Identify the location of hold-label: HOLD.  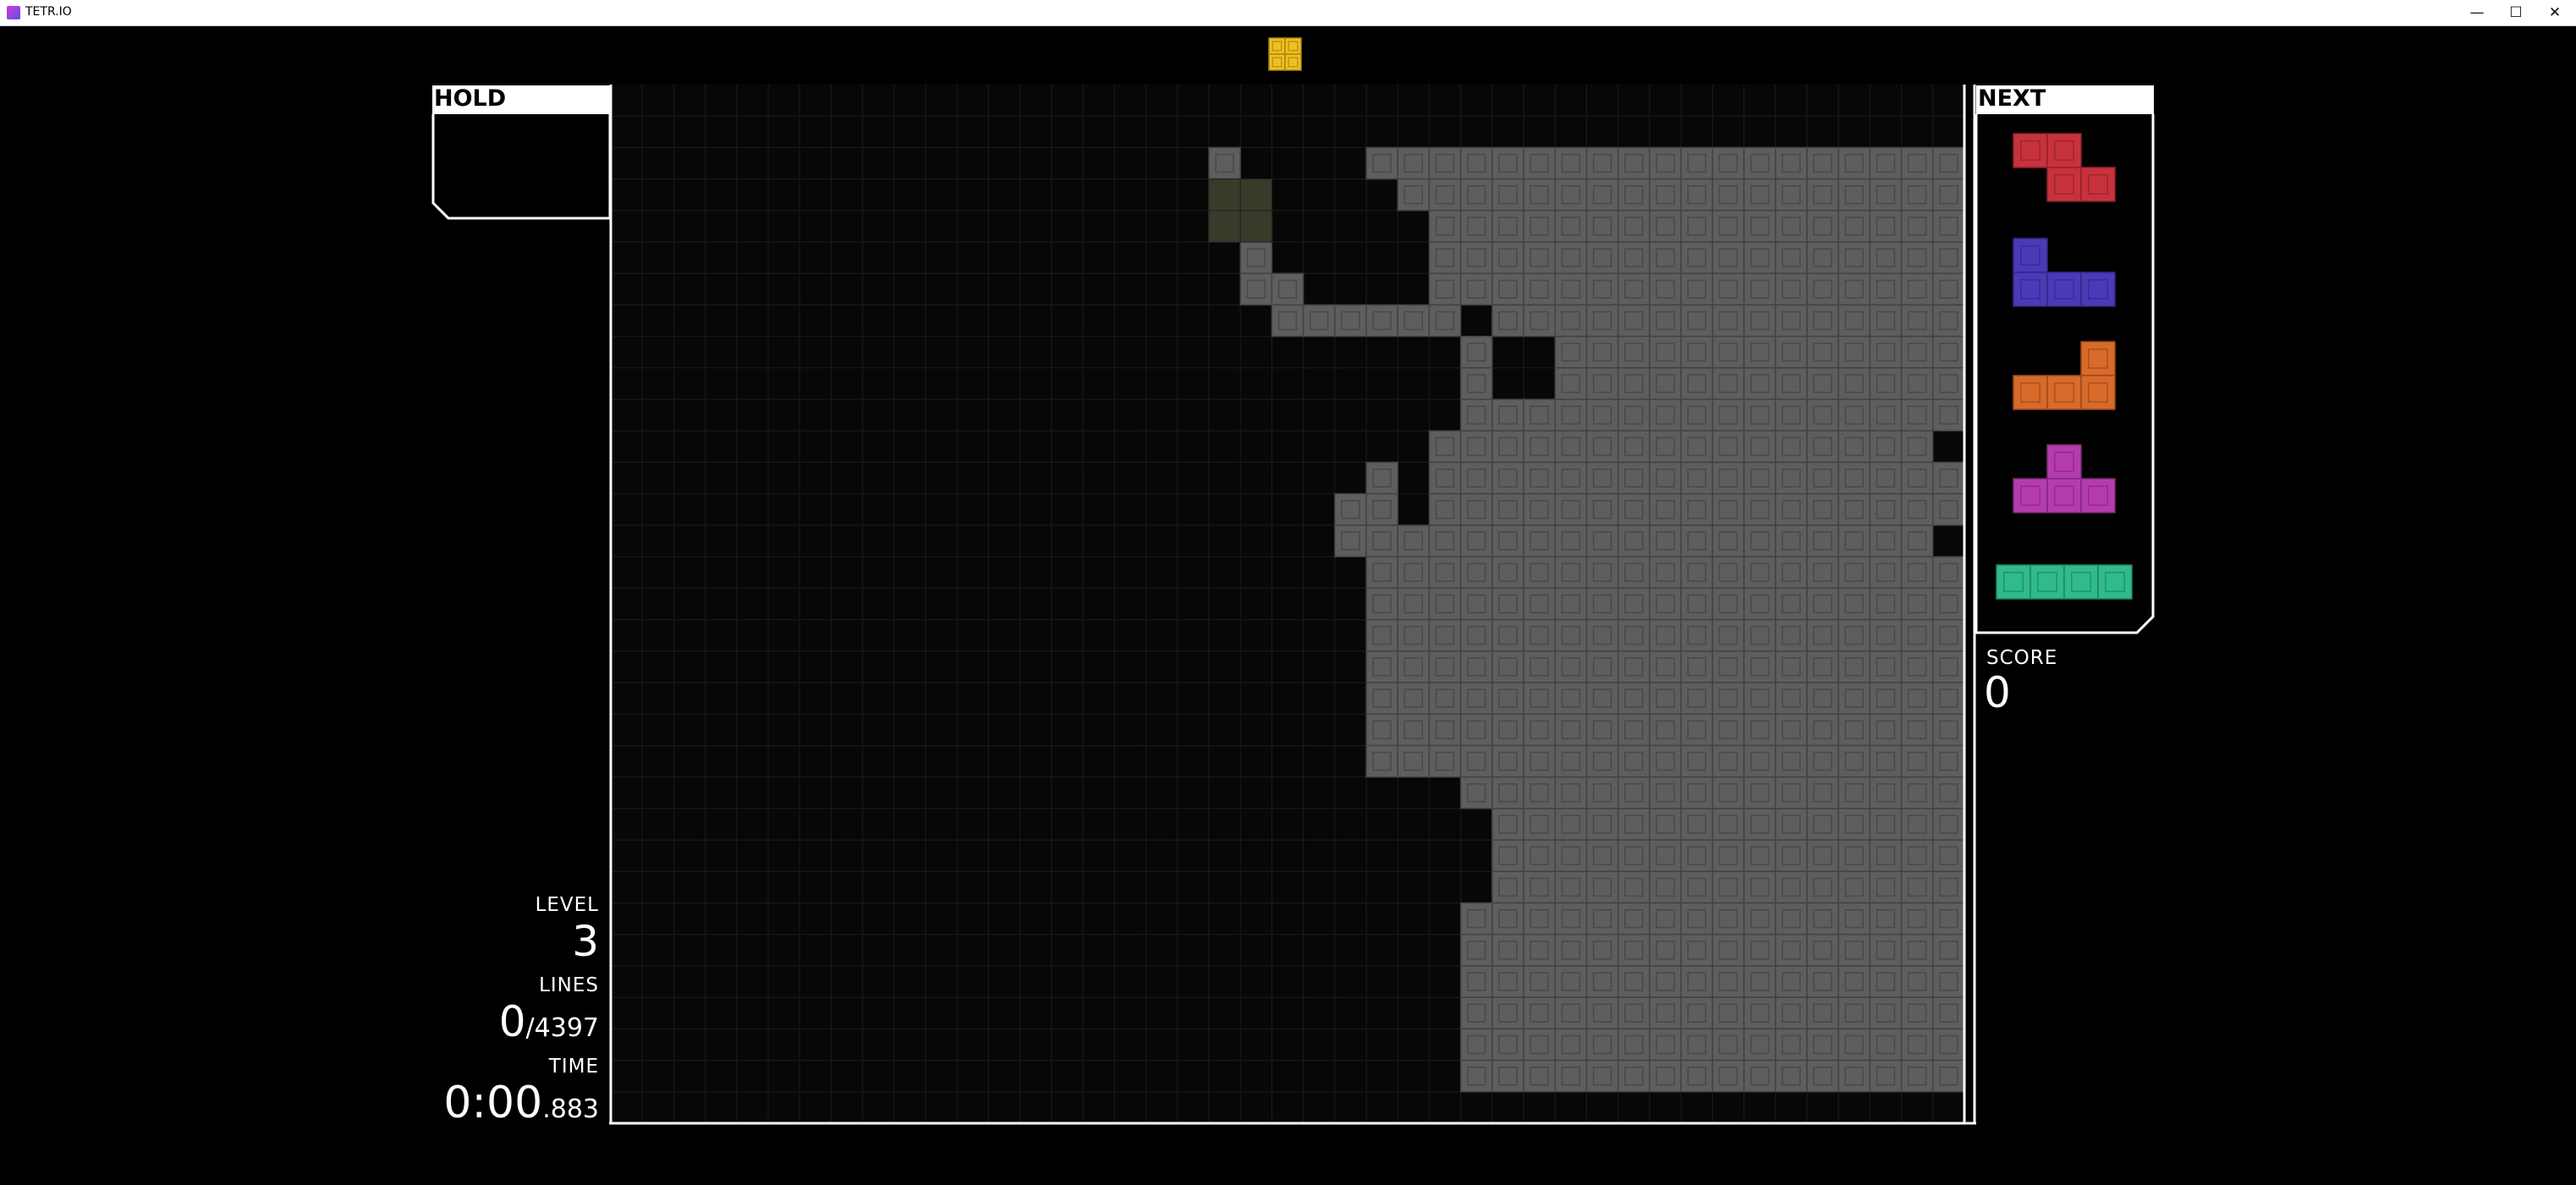
(471, 98).